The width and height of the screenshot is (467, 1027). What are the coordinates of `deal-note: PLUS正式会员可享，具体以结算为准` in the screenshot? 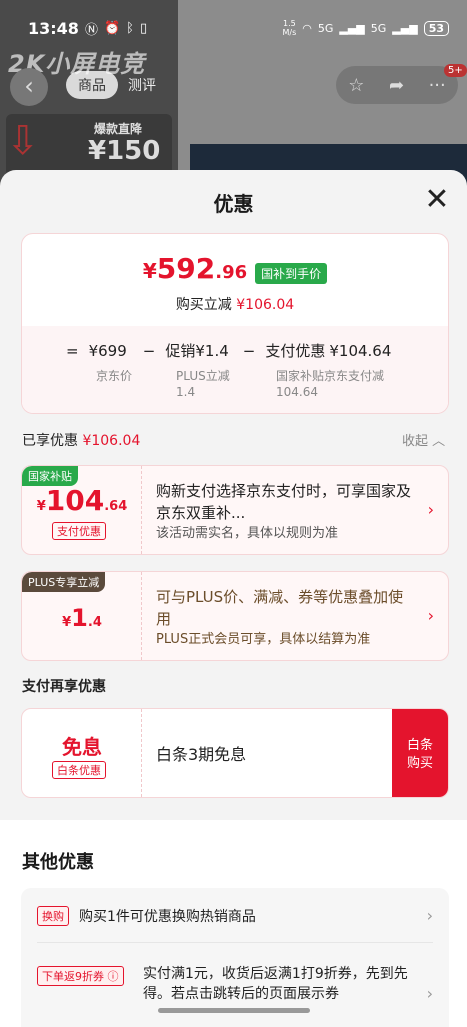 It's located at (263, 639).